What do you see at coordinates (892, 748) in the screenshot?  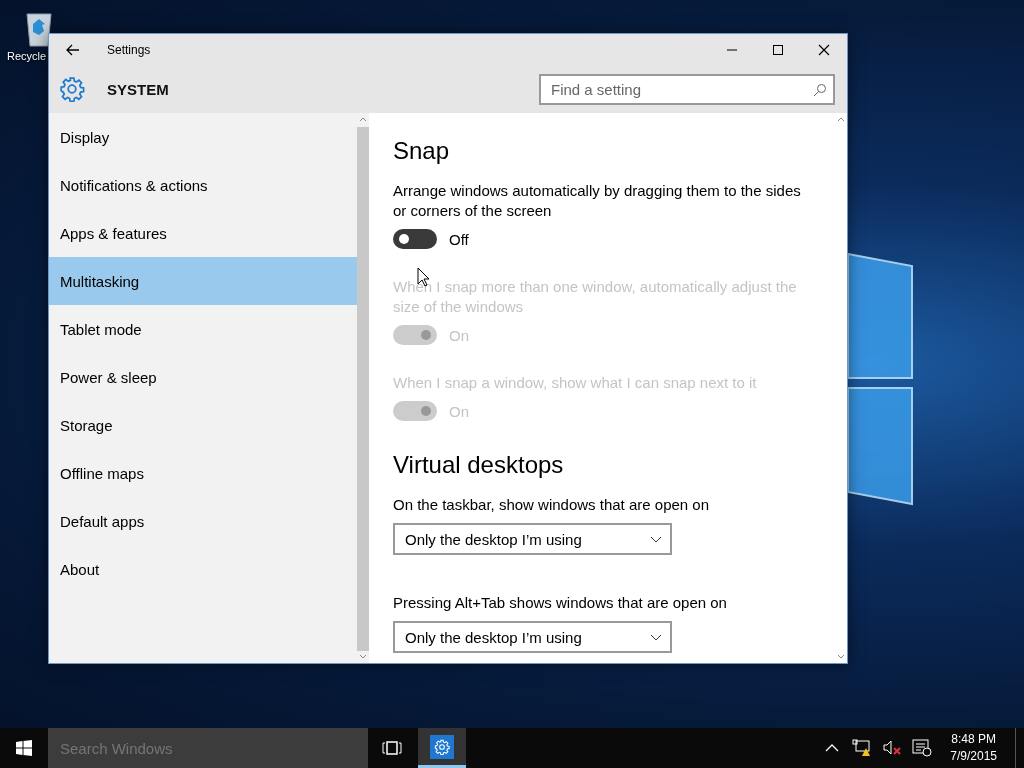 I see `speaker-muted-icon` at bounding box center [892, 748].